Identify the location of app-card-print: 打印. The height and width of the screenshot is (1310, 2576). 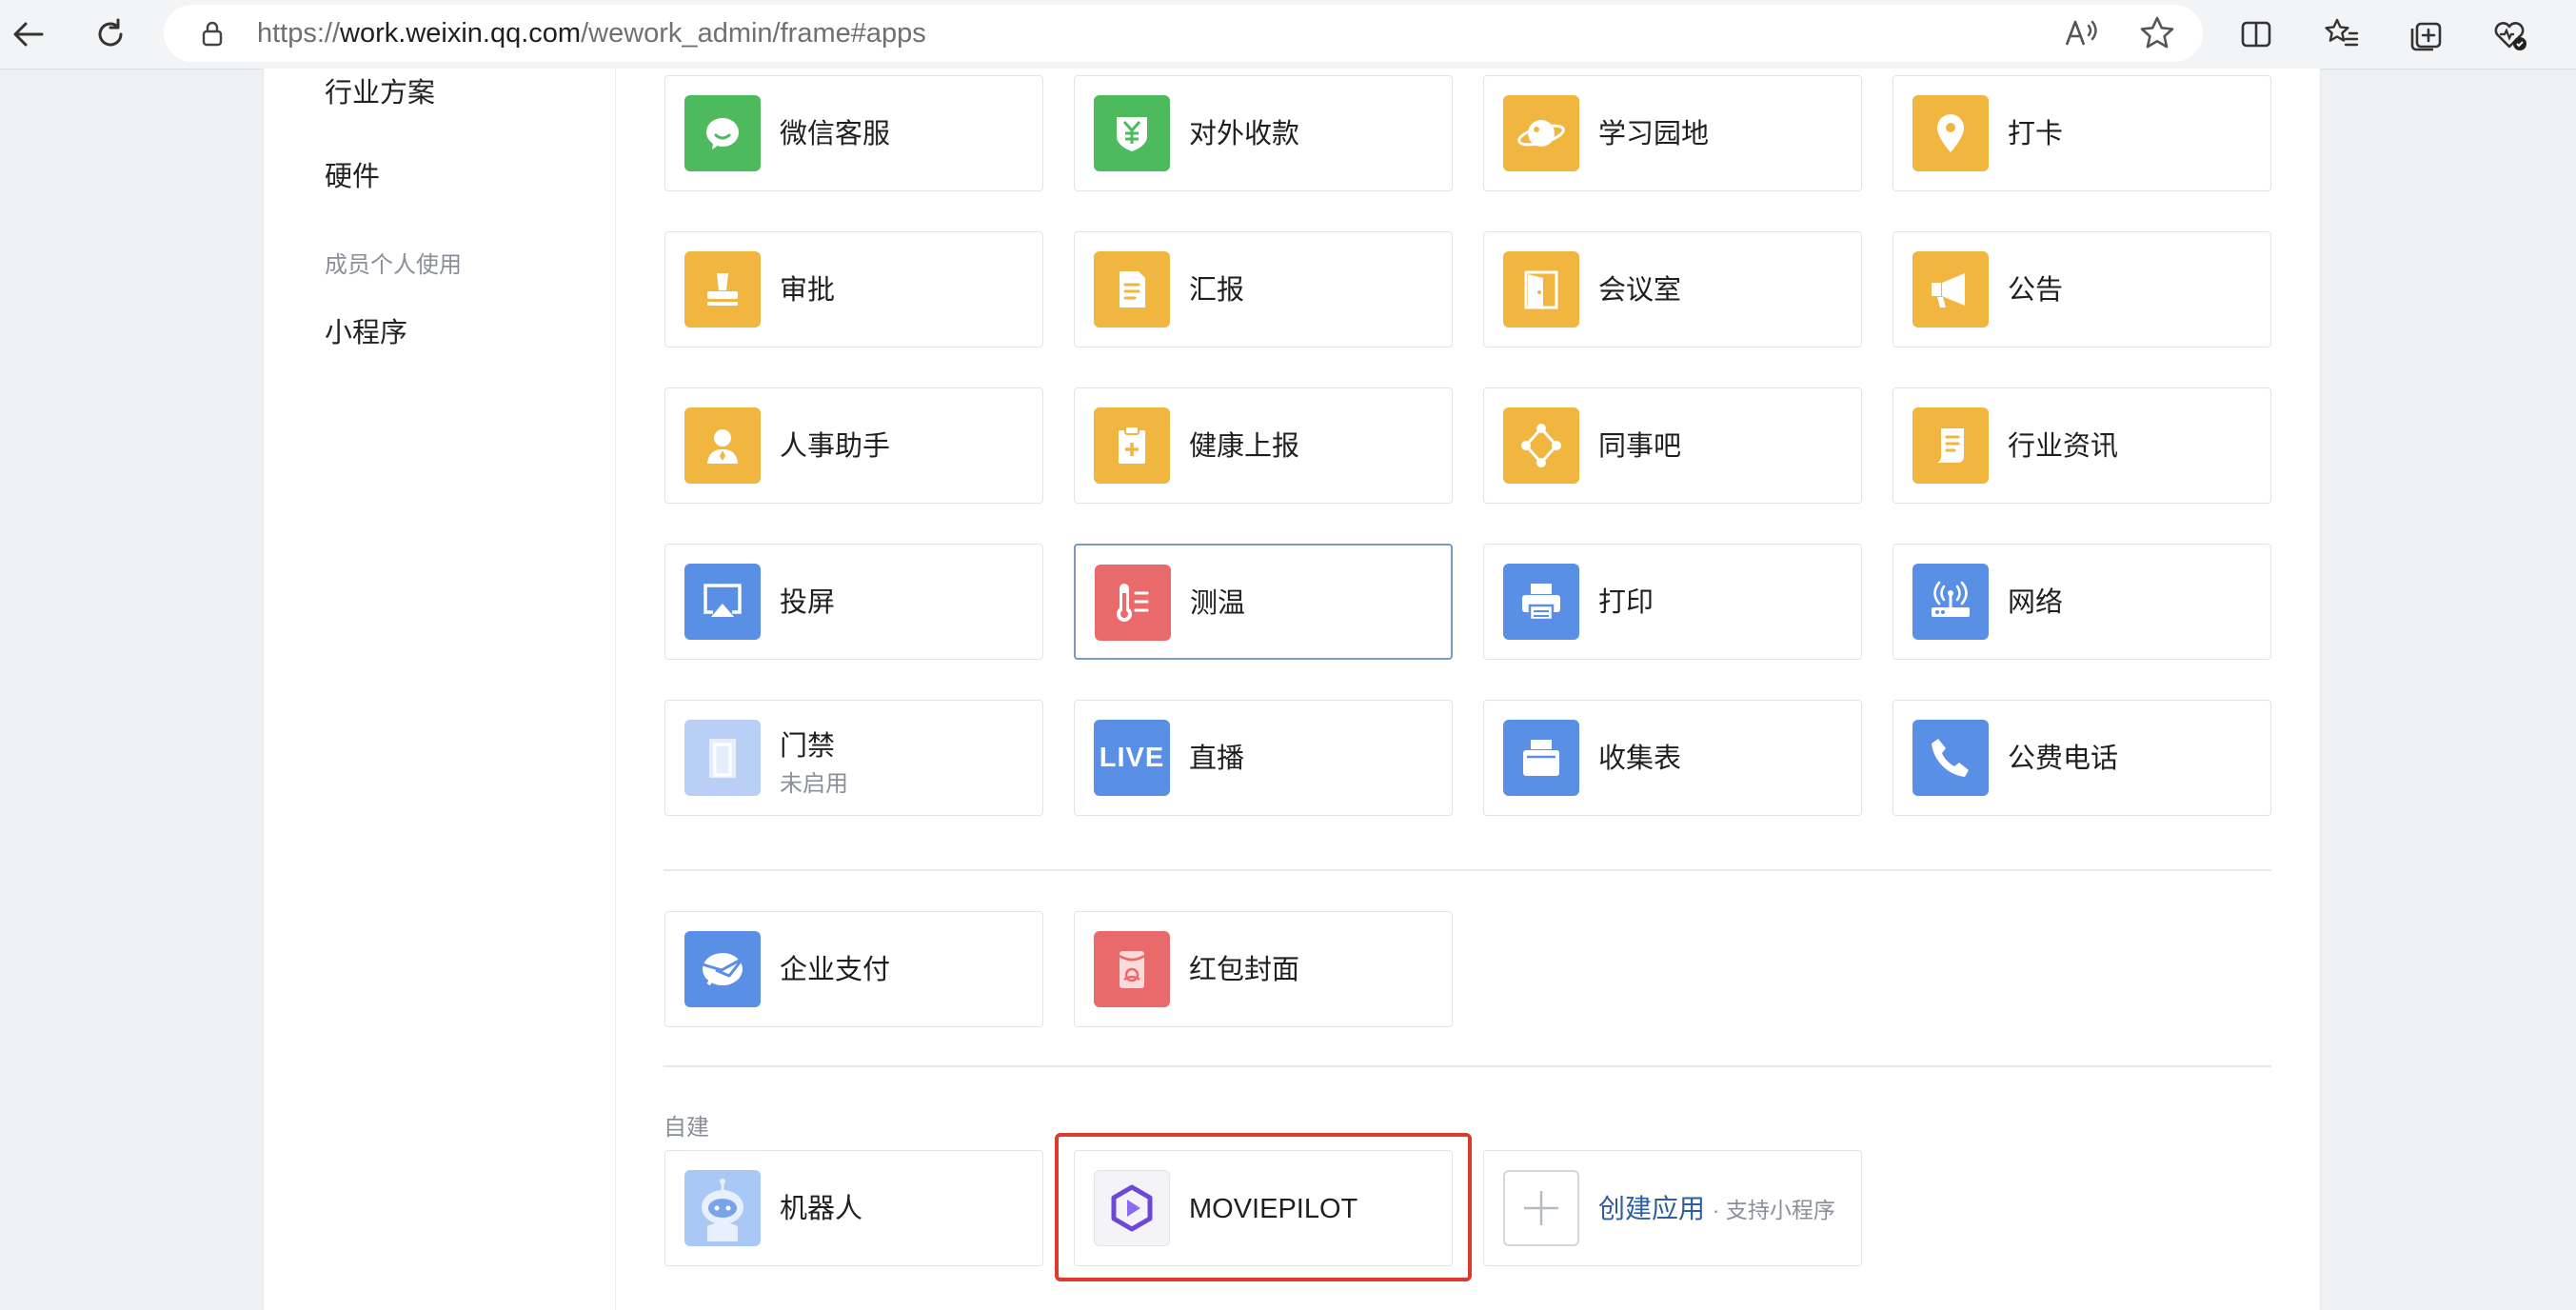
(1673, 602).